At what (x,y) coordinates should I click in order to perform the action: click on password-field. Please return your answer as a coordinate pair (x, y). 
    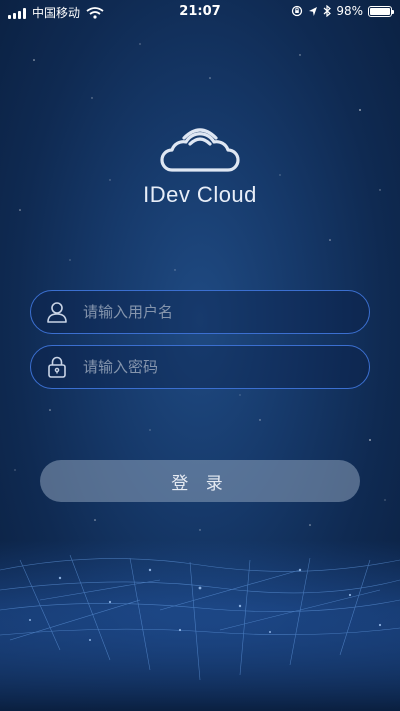
    Looking at the image, I should click on (200, 367).